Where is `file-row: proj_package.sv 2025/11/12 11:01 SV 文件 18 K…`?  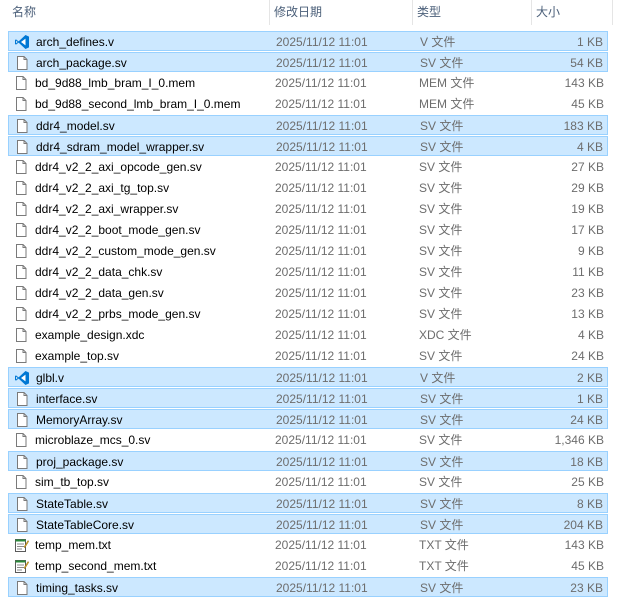
file-row: proj_package.sv 2025/11/12 11:01 SV 文件 18 K… is located at coordinates (308, 461).